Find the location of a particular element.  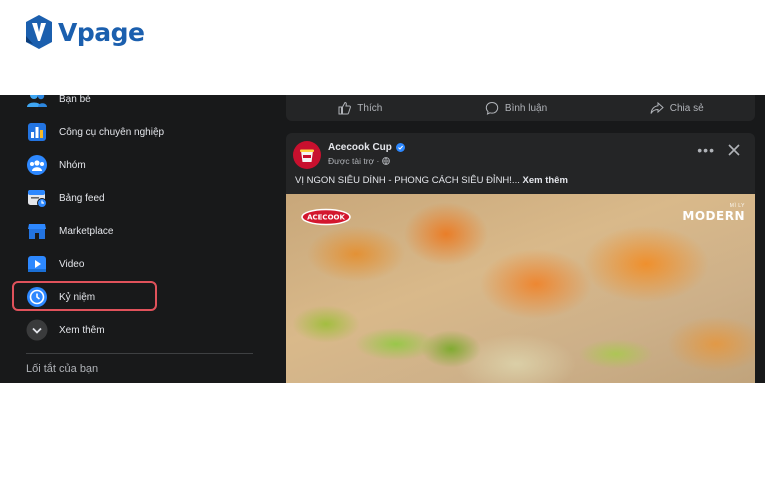

like-button: Thích is located at coordinates (359, 108).